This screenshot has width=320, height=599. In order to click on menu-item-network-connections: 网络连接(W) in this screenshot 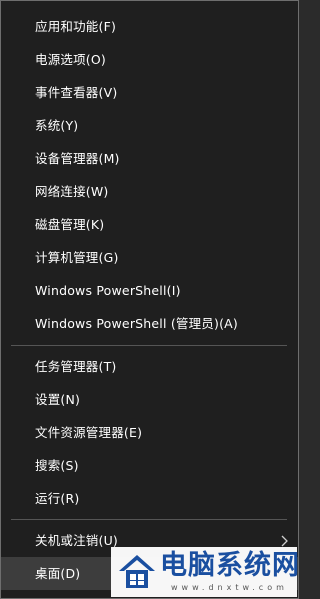, I will do `click(149, 191)`.